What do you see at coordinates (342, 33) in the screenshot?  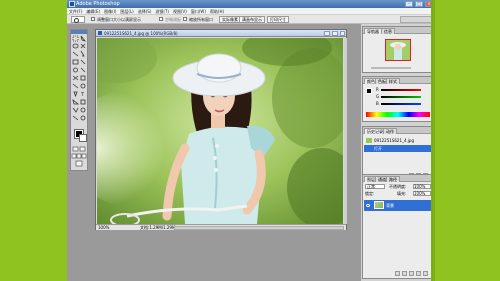 I see `doc-close-button` at bounding box center [342, 33].